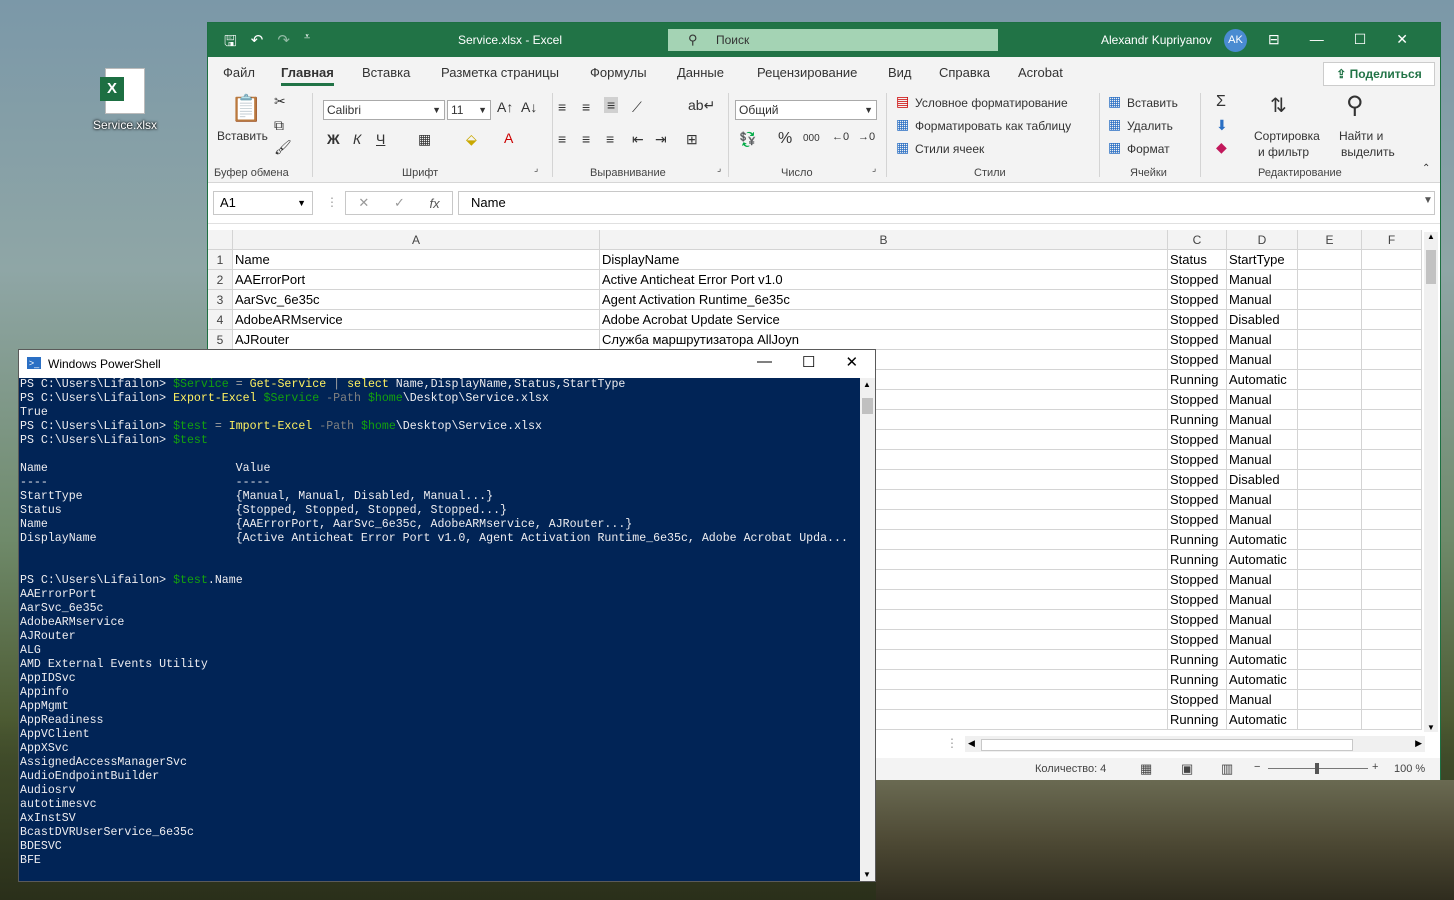  Describe the element at coordinates (1262, 640) in the screenshot. I see `cell-d20: Manual` at that location.